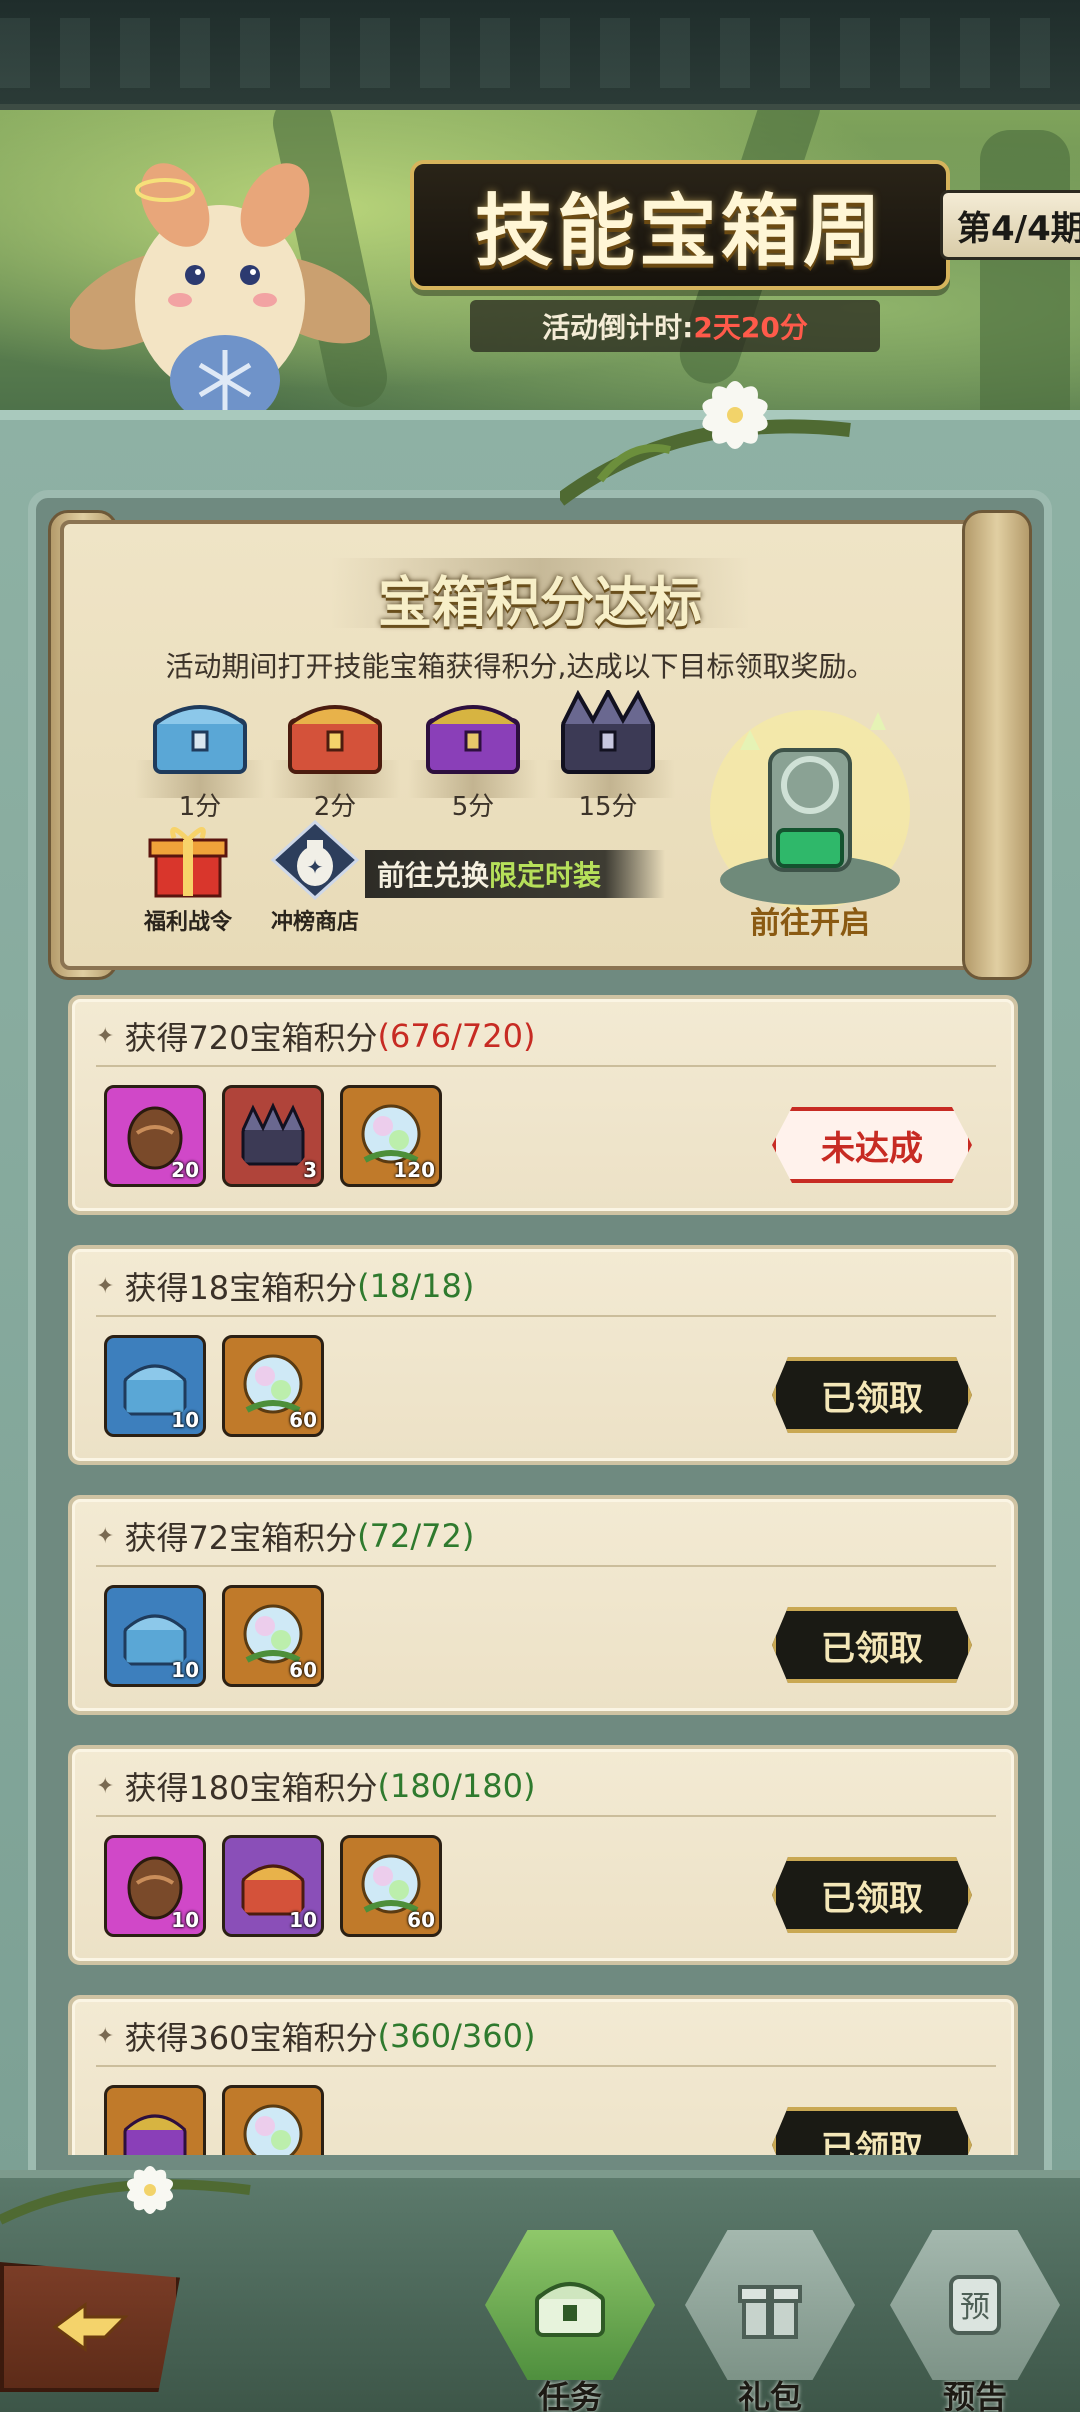 The width and height of the screenshot is (1080, 2412). Describe the element at coordinates (456, 2036) in the screenshot. I see `task-progress: (360/360)` at that location.